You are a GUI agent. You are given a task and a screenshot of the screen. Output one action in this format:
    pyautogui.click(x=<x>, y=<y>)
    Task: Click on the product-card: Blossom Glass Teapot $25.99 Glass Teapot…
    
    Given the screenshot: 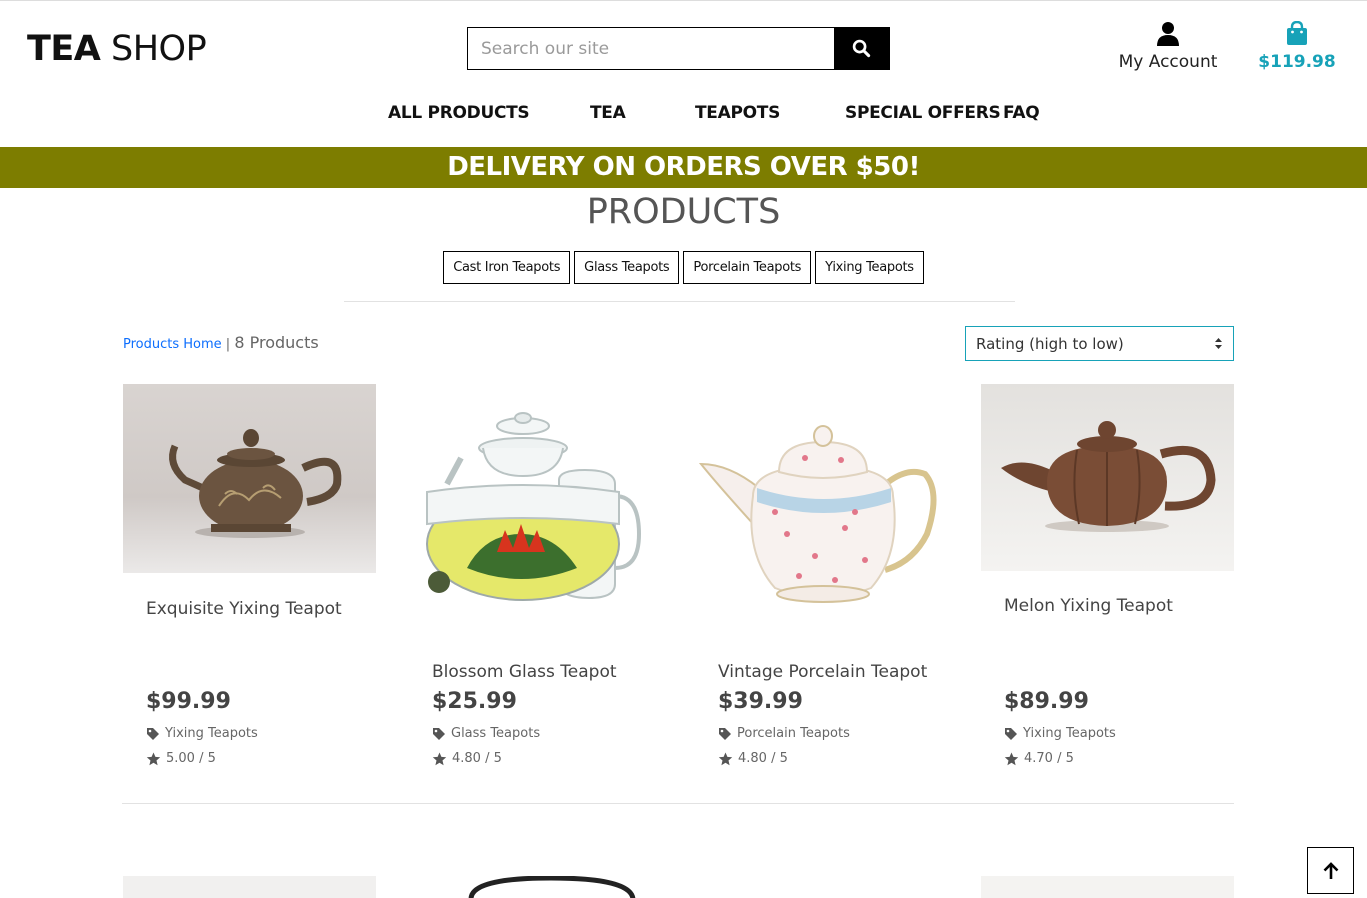 What is the action you would take?
    pyautogui.click(x=535, y=584)
    